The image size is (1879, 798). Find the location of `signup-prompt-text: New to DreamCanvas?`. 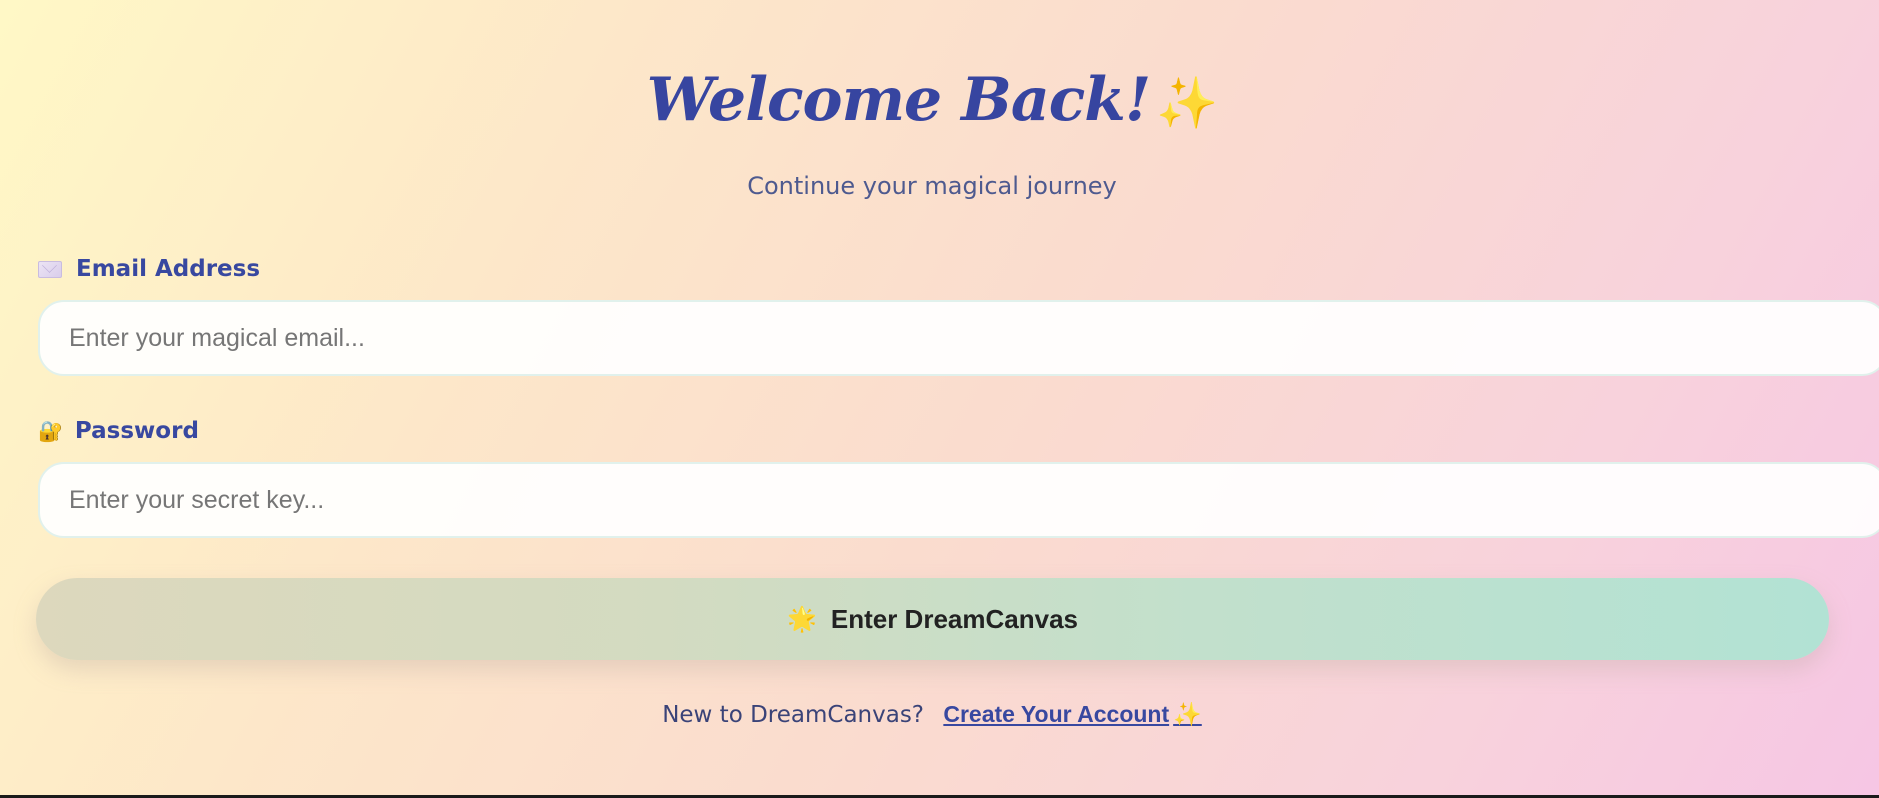

signup-prompt-text: New to DreamCanvas? is located at coordinates (793, 715).